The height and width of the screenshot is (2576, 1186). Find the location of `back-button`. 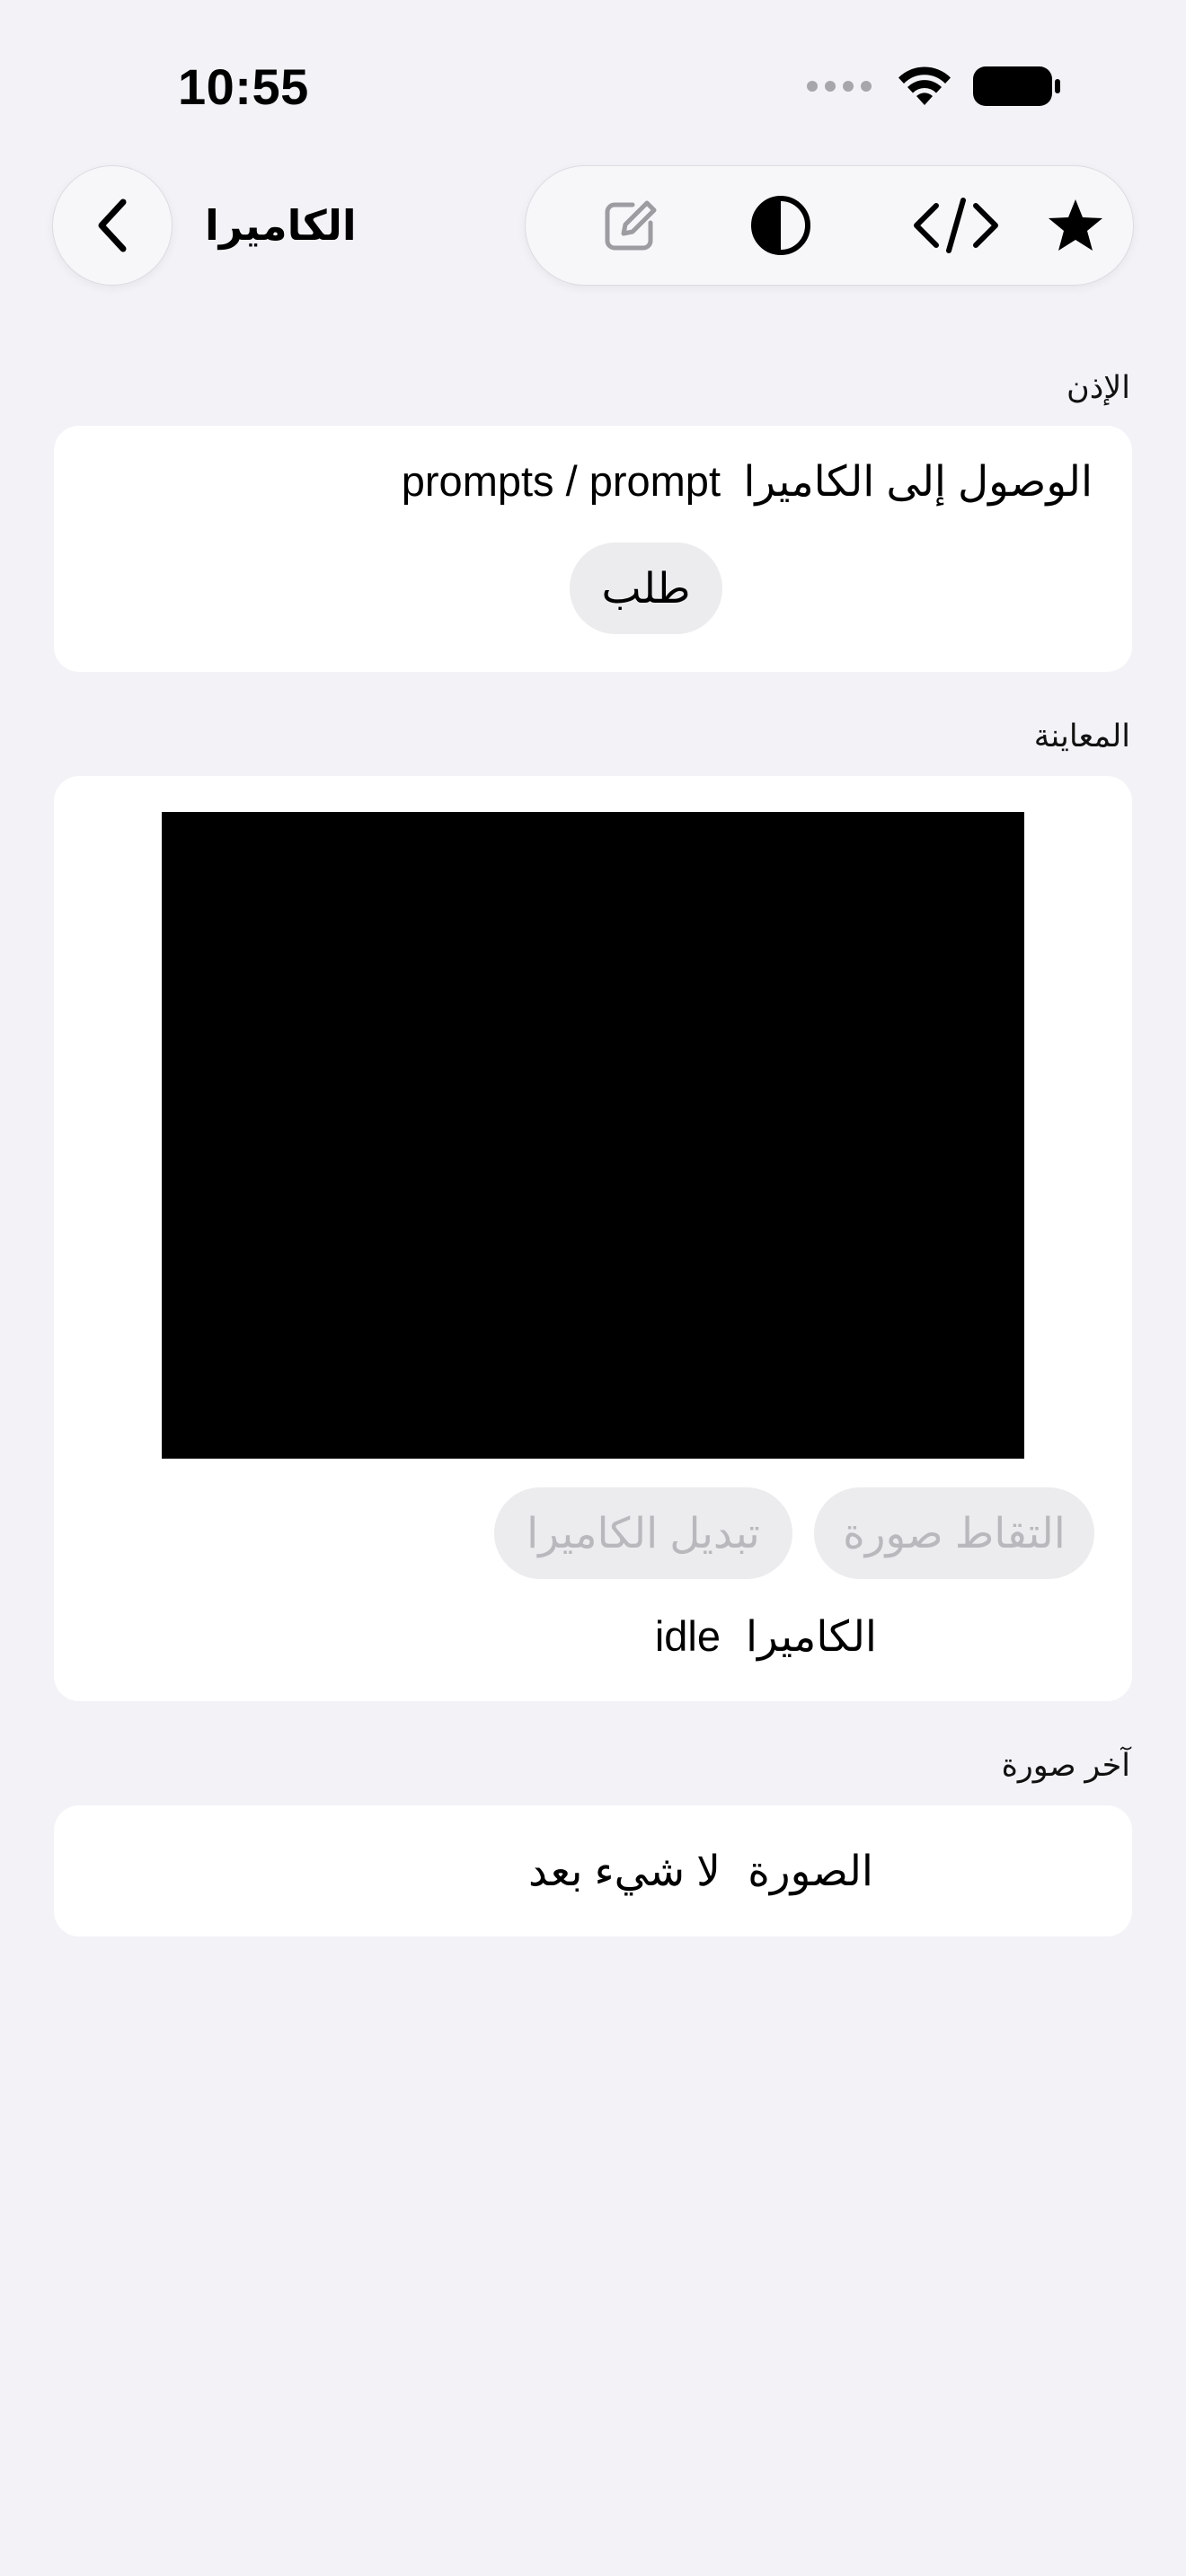

back-button is located at coordinates (112, 225).